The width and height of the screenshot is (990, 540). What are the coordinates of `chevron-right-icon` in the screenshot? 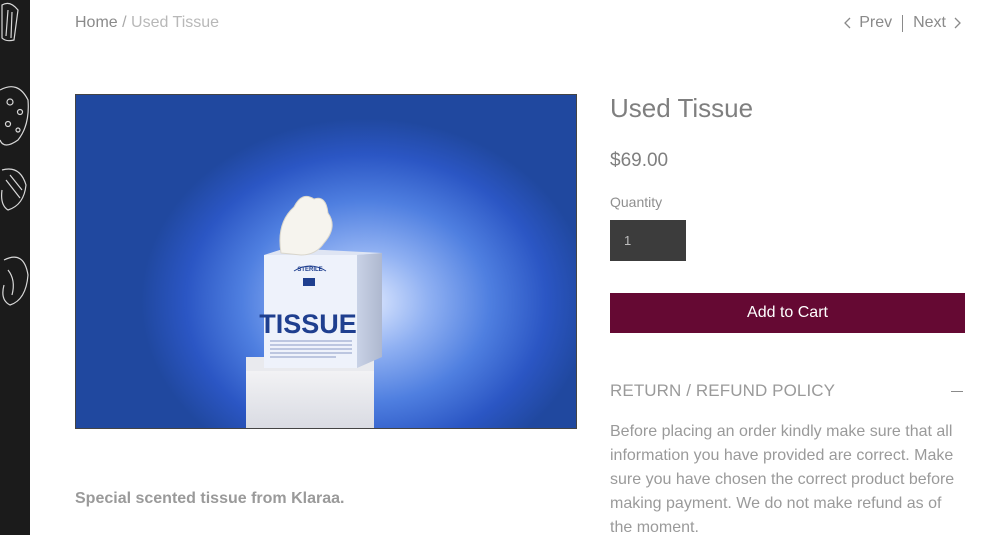 It's located at (957, 23).